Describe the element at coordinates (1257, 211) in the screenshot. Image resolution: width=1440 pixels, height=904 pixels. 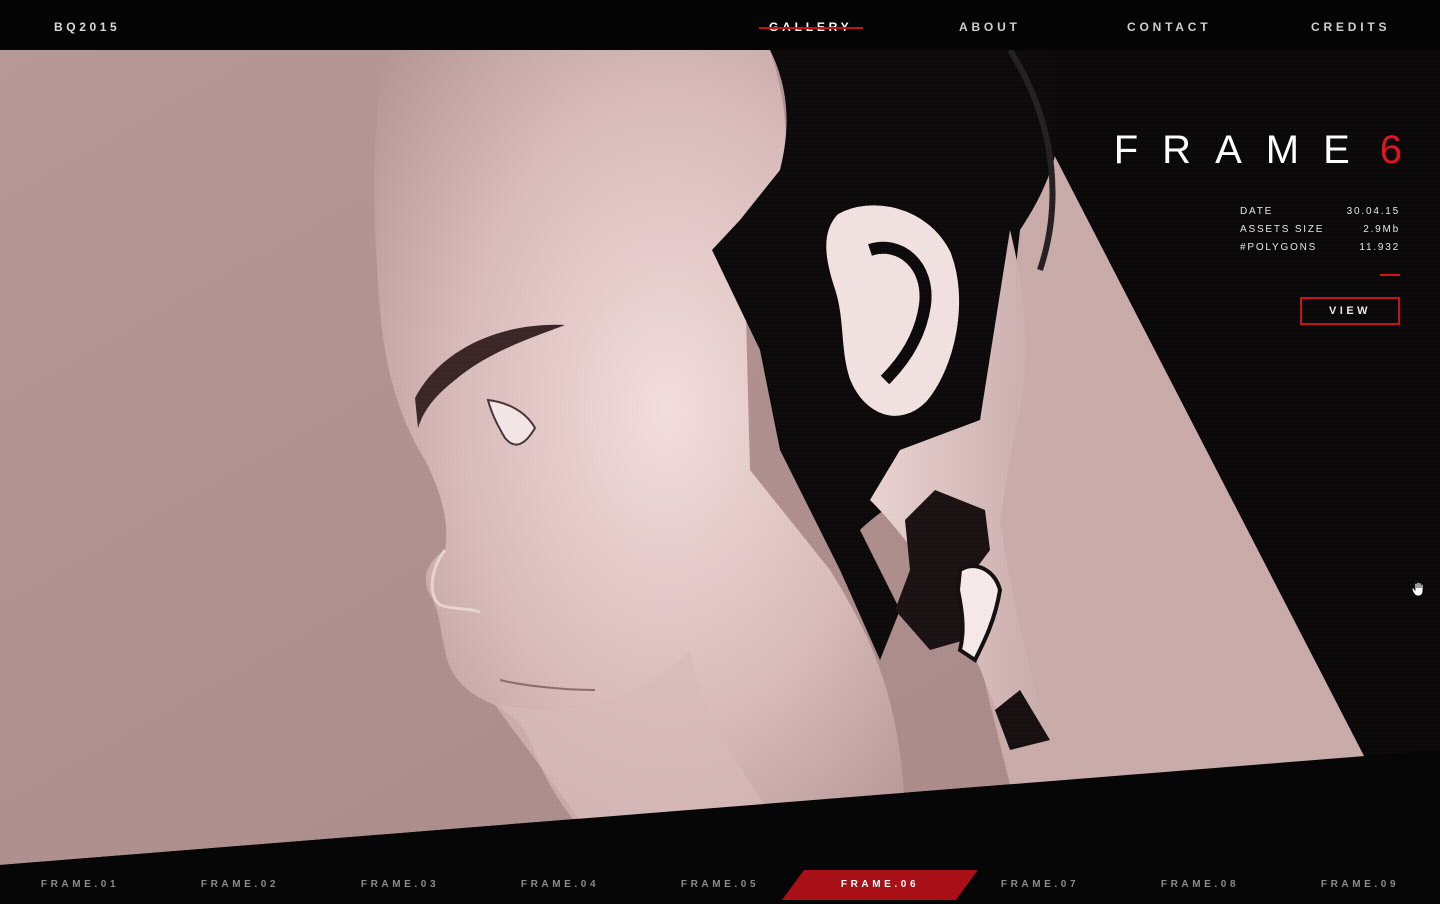
I see `meta-label: DATE` at that location.